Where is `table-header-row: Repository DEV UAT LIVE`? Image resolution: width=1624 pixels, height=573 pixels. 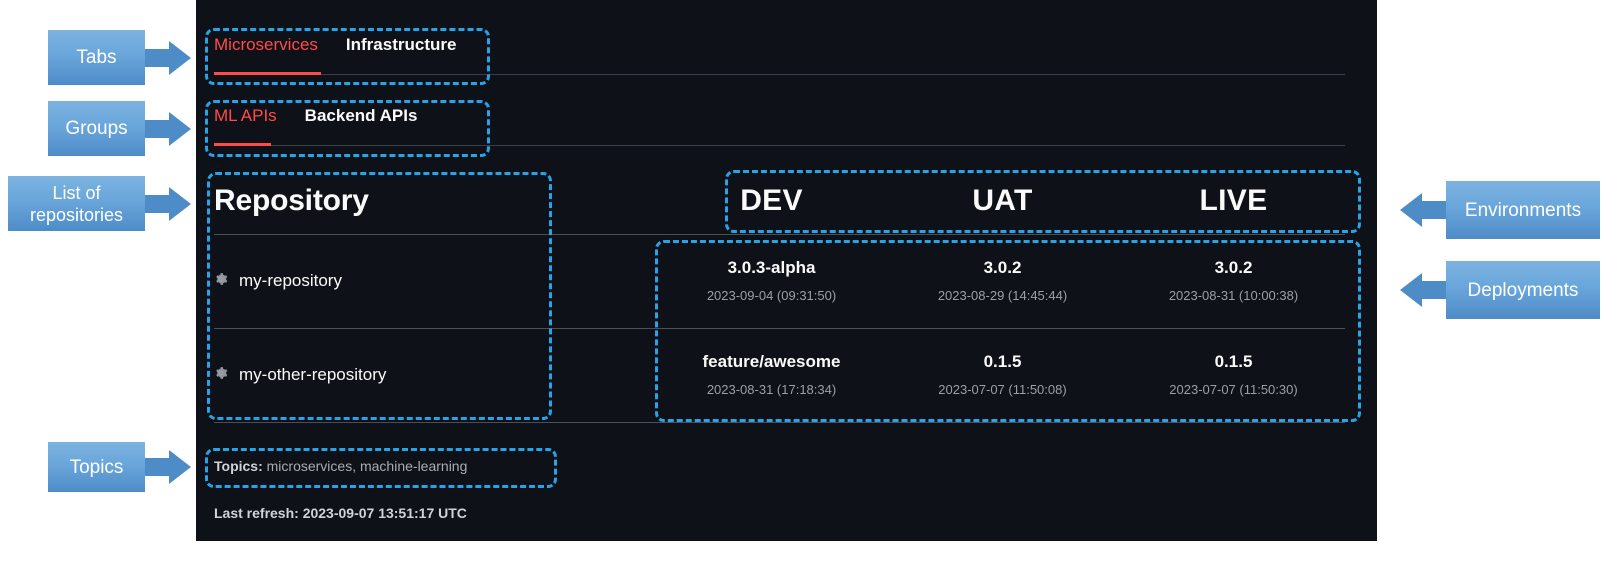
table-header-row: Repository DEV UAT LIVE is located at coordinates (786, 201).